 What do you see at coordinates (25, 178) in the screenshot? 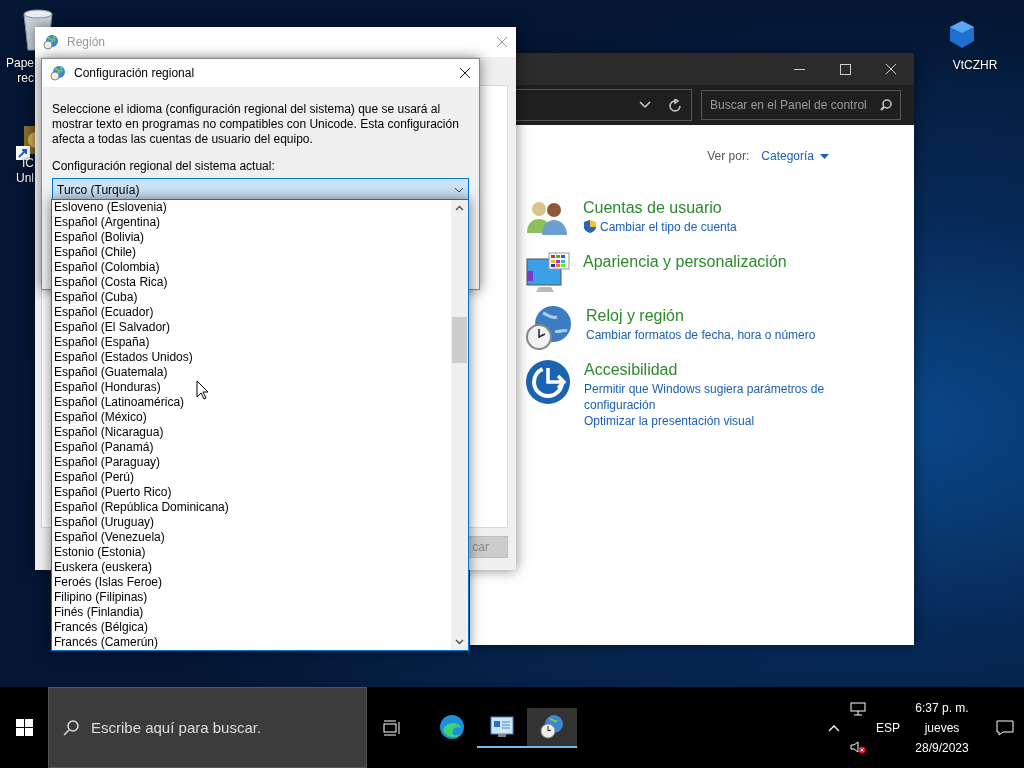
I see `desktop-icon-label: Unl` at bounding box center [25, 178].